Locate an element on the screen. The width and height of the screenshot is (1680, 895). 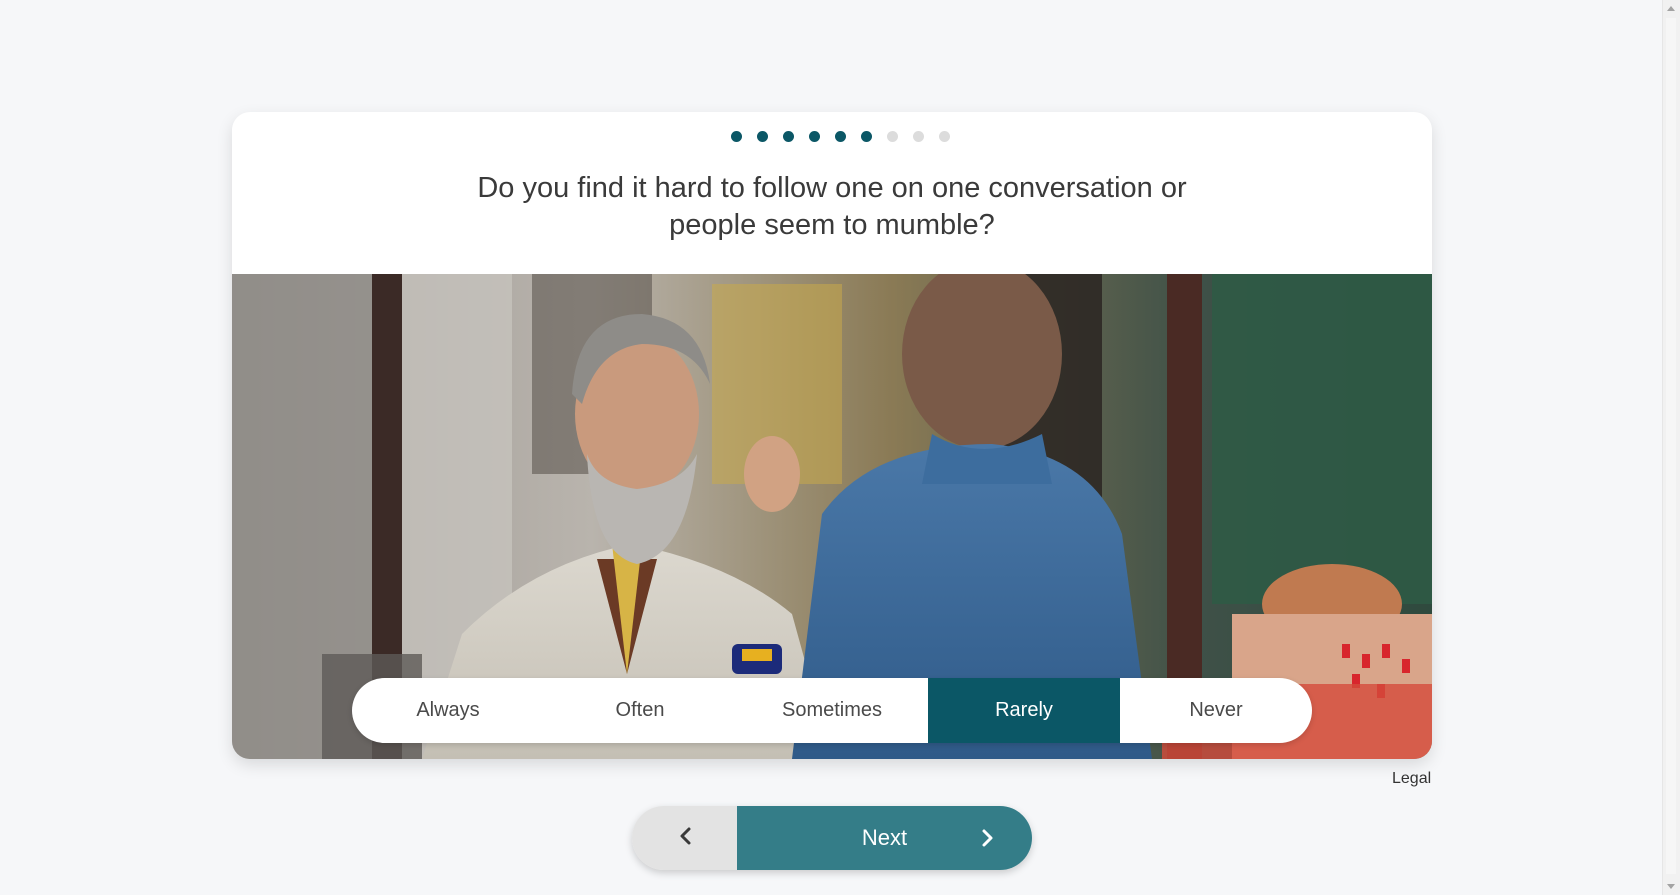
answer-always: Always is located at coordinates (448, 710).